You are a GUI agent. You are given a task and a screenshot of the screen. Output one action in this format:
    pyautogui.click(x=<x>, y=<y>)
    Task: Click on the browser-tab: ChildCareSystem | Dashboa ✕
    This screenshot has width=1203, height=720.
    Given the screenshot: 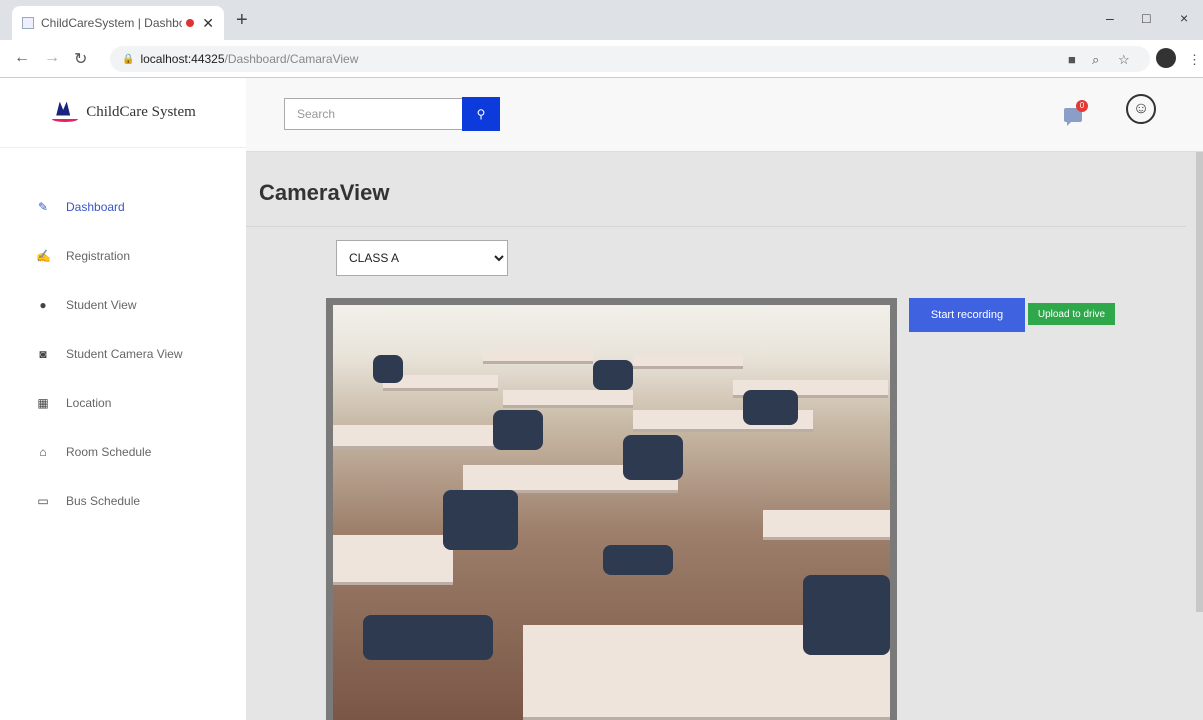 What is the action you would take?
    pyautogui.click(x=118, y=23)
    